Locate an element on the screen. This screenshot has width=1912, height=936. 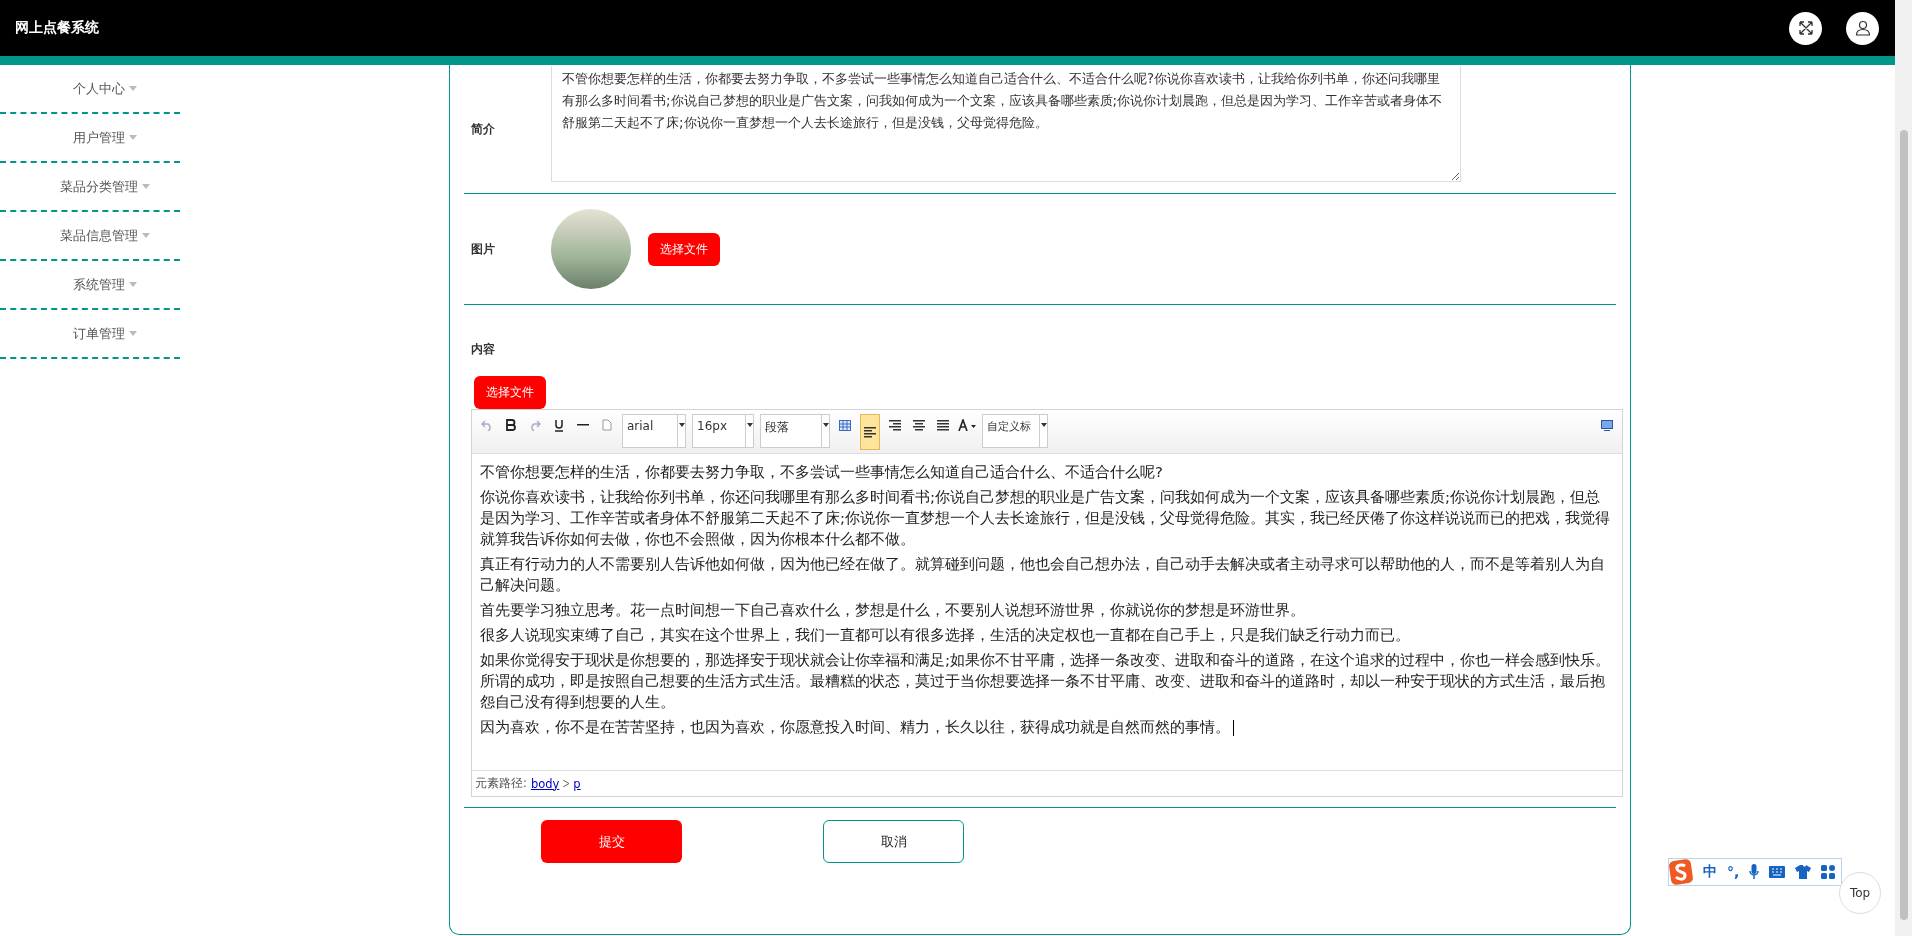
editor-paragraph: 真正有行动力的人不需要别人告诉他如何做，因为他已经在做了。就算碰到问题，他也会自己想办法，自己动手去解决或者主动寻求可以帮助他的人，而不是等着别人为自己解决问题。 is located at coordinates (1043, 575).